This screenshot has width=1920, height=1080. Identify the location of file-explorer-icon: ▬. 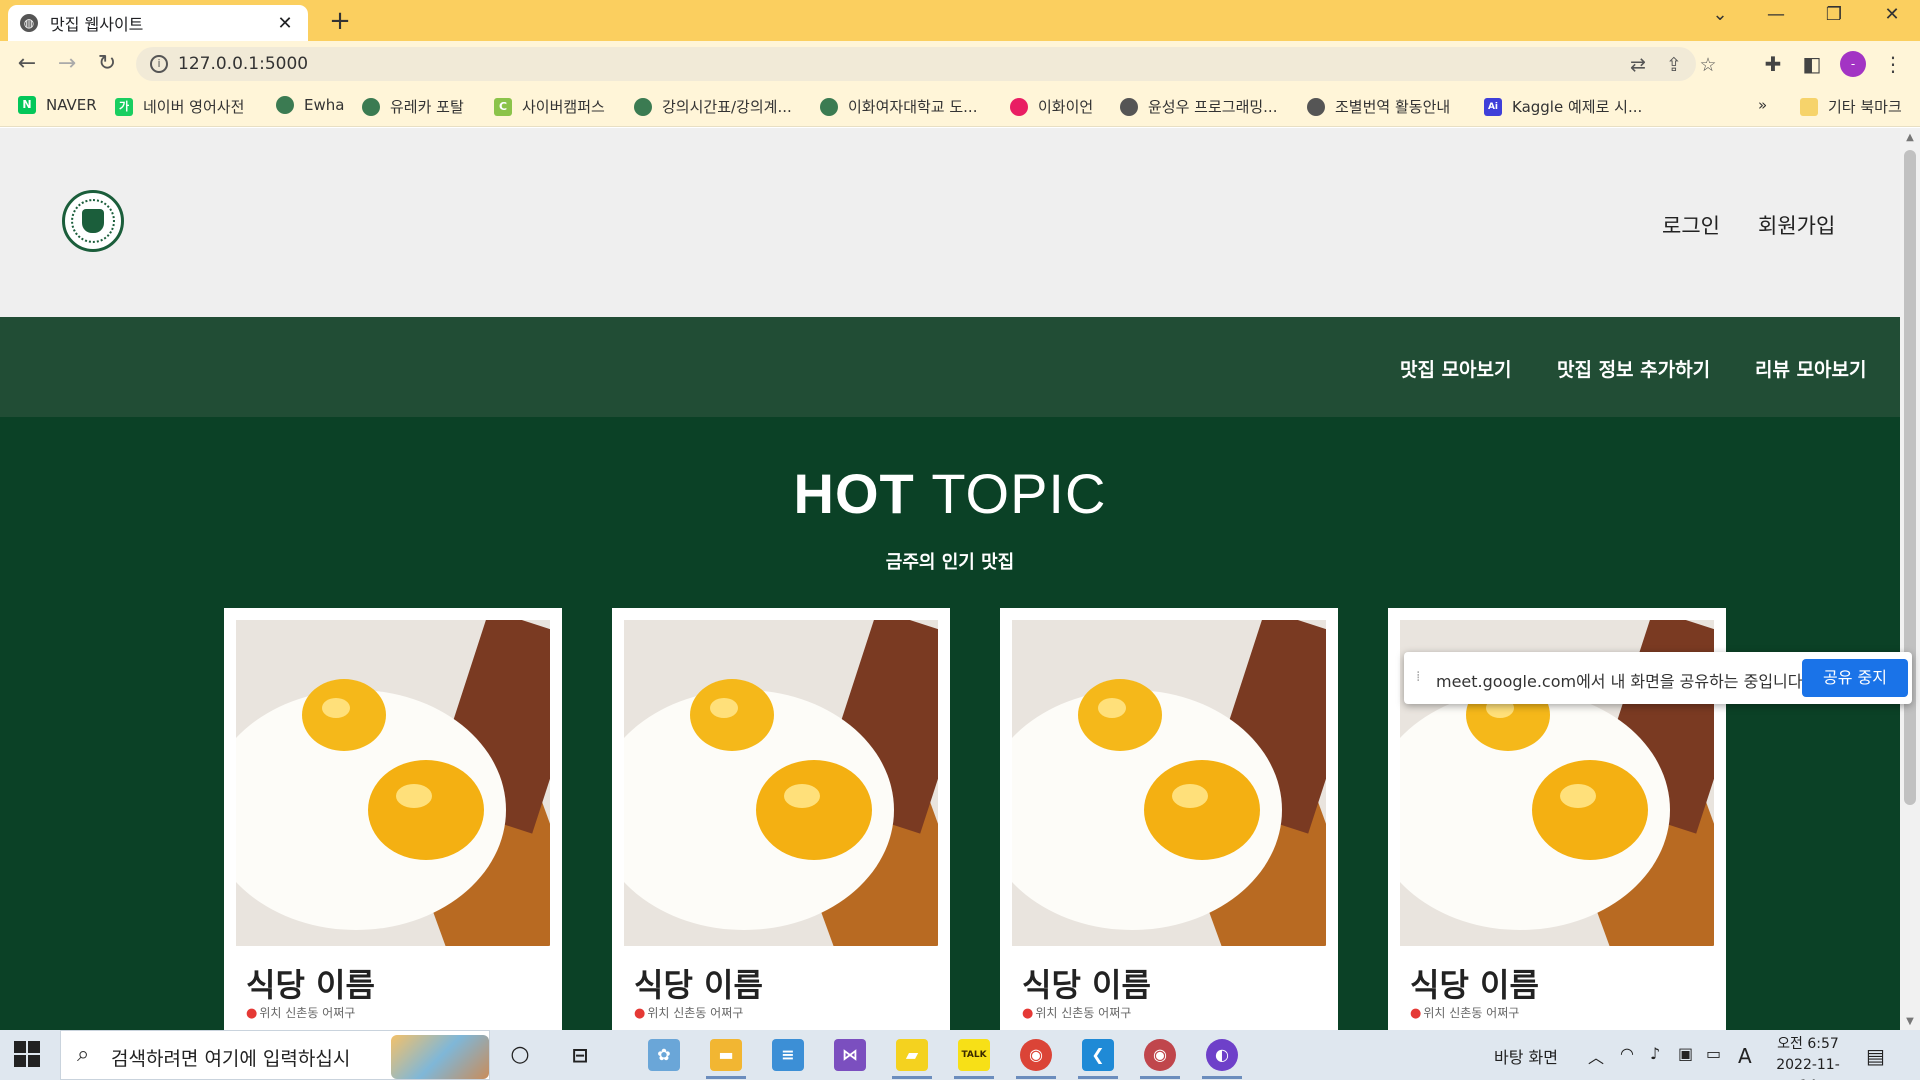
(726, 1055).